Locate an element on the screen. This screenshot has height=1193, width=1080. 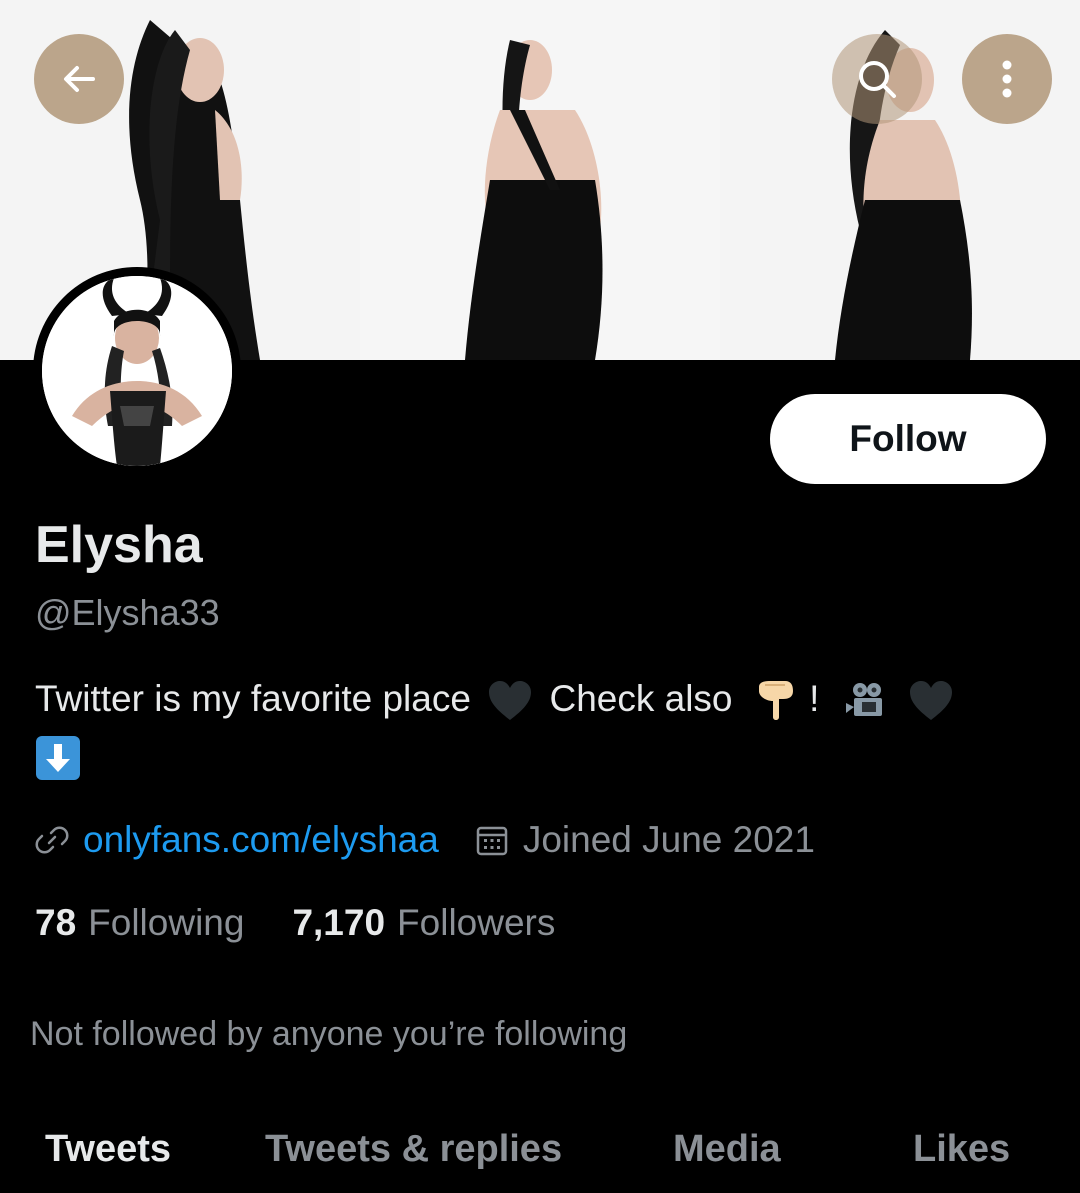
bio-text-3: ! is located at coordinates (814, 698).